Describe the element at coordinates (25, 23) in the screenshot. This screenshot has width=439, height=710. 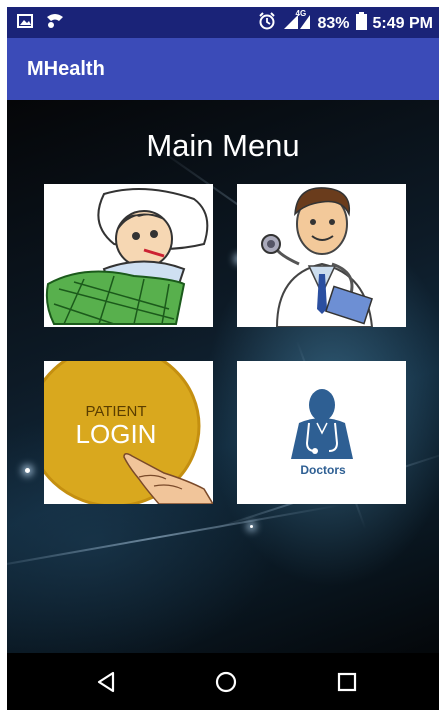
I see `image-icon` at that location.